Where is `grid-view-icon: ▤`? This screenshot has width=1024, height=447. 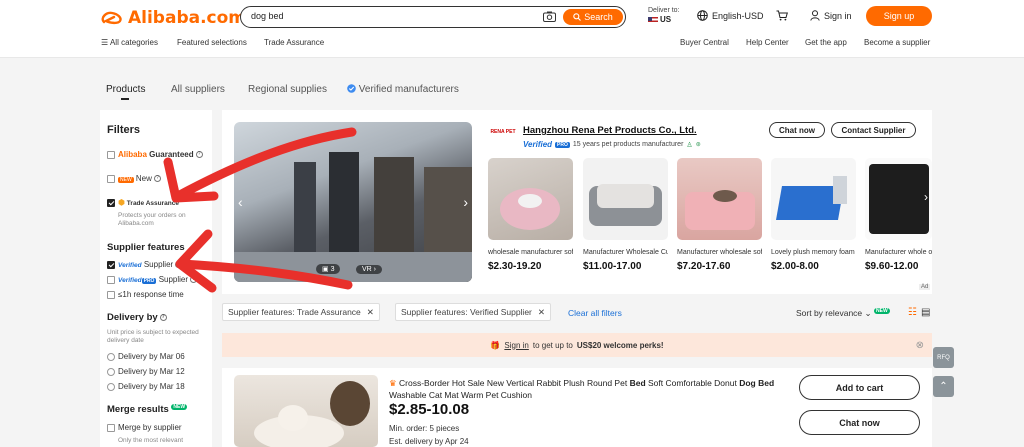
grid-view-icon: ▤ is located at coordinates (925, 312).